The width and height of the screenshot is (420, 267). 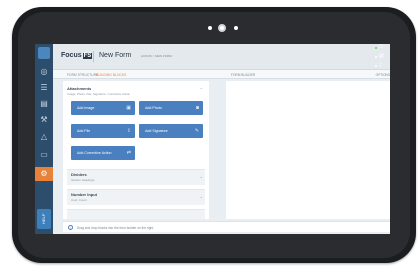 What do you see at coordinates (243, 75) in the screenshot?
I see `form-builder-title: FORM BUILDER` at bounding box center [243, 75].